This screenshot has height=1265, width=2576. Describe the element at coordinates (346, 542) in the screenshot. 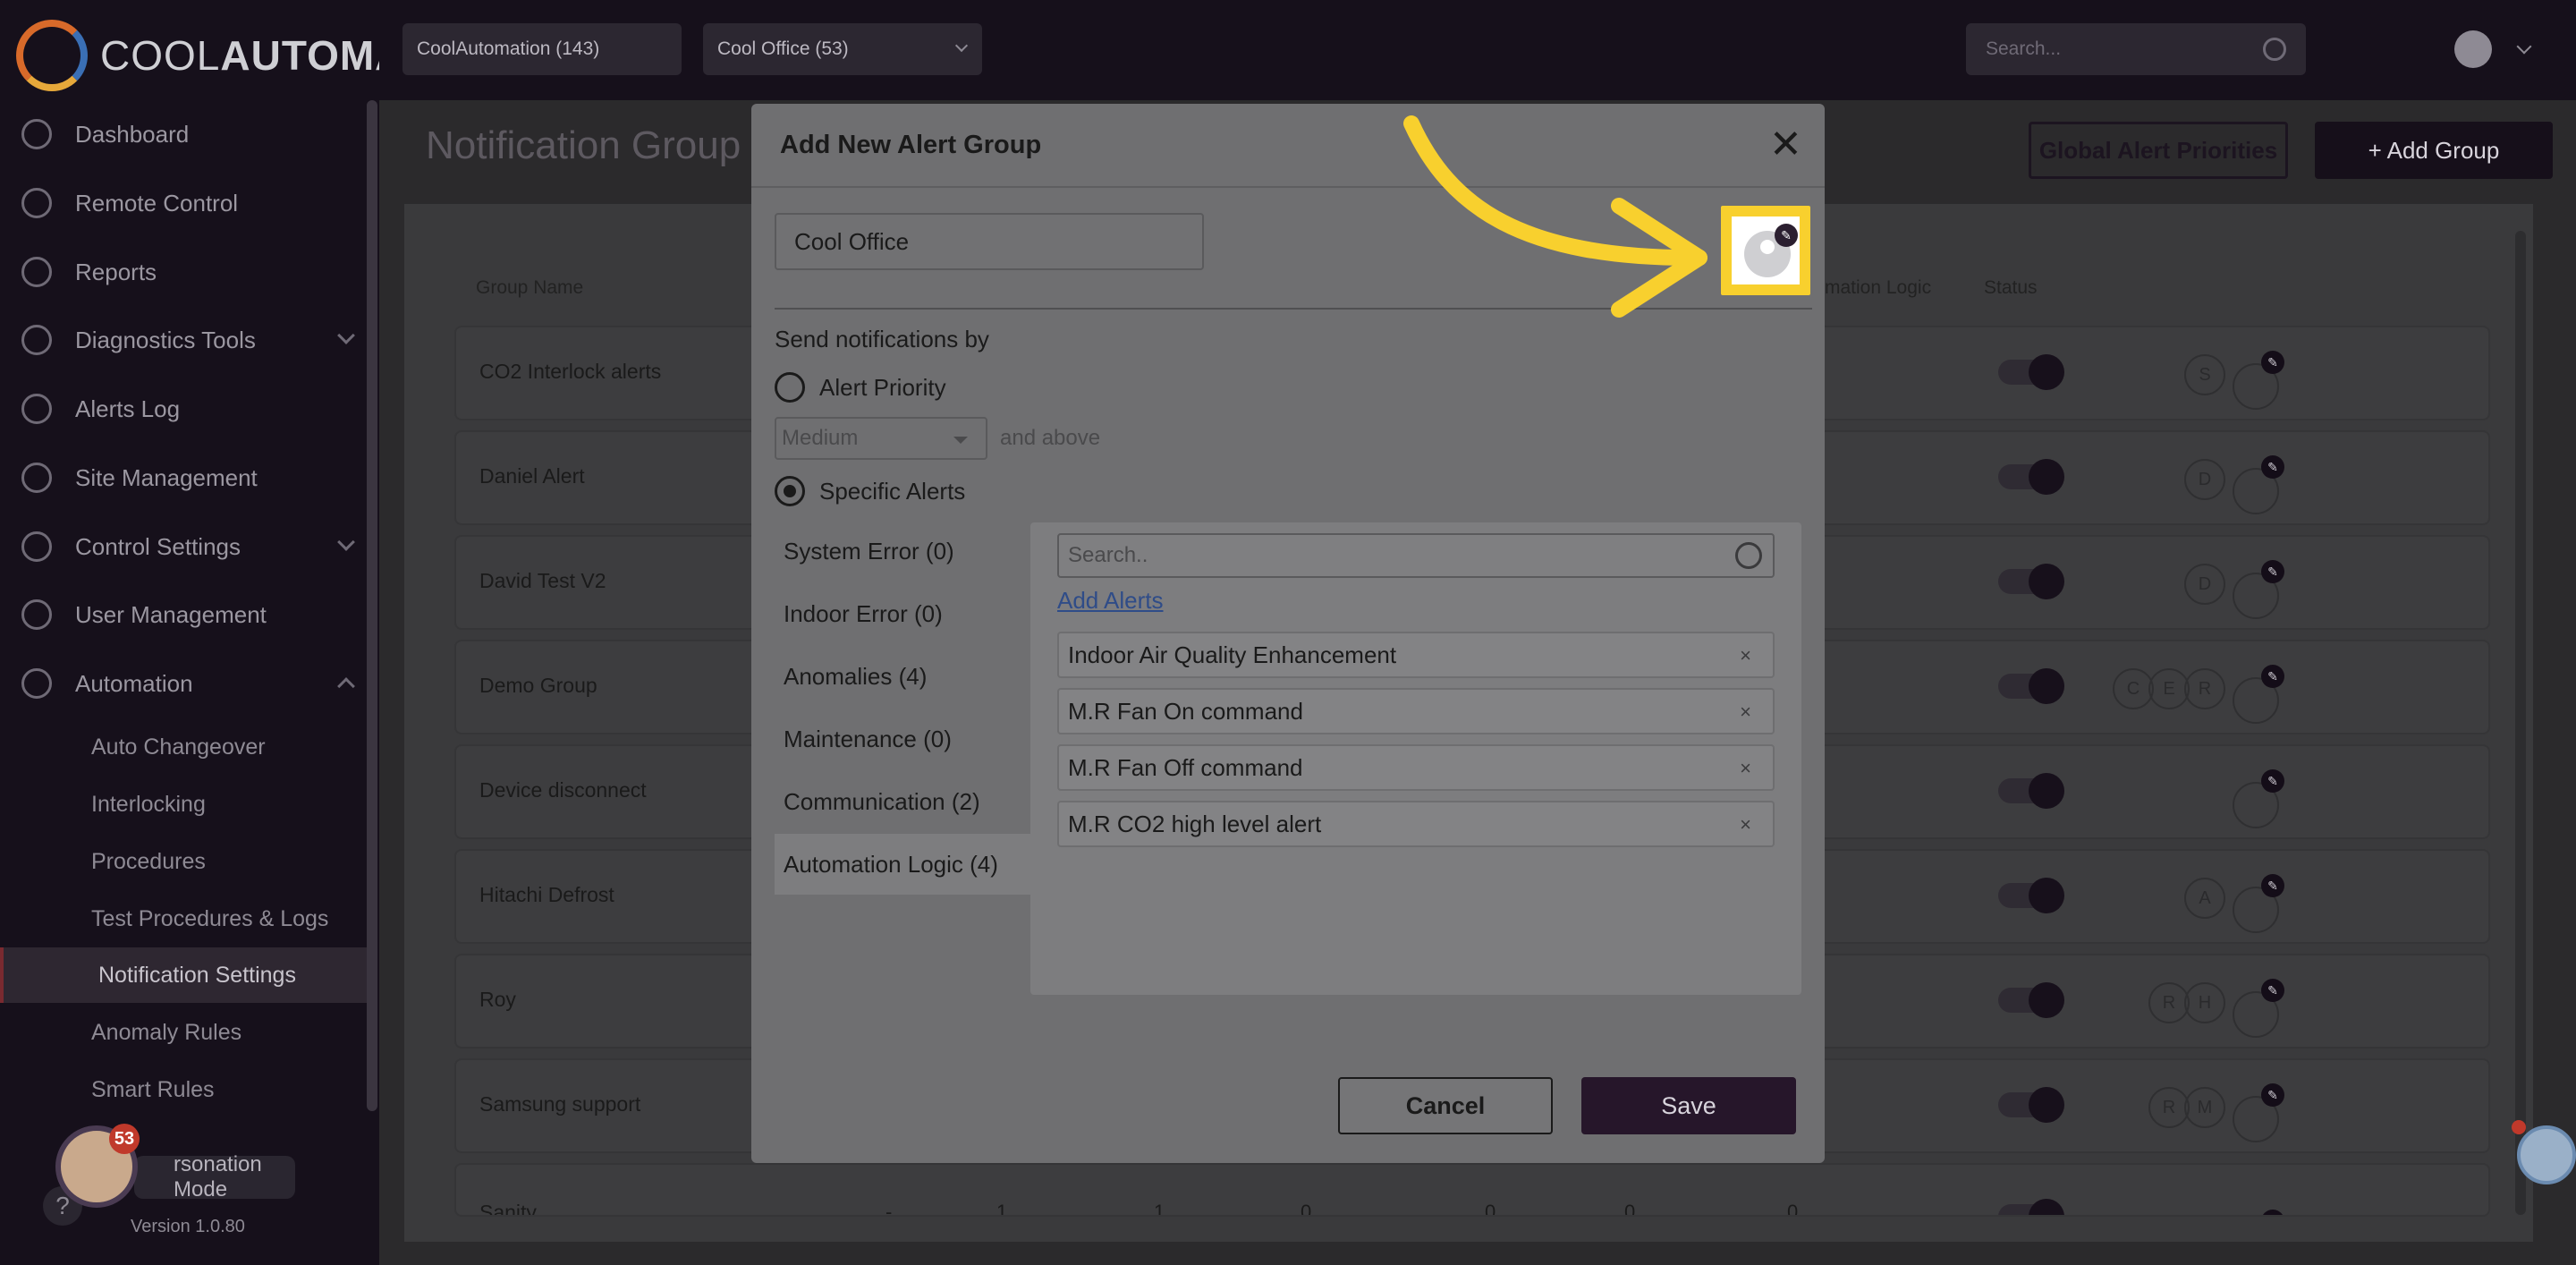

I see `chevron-down-icon` at that location.